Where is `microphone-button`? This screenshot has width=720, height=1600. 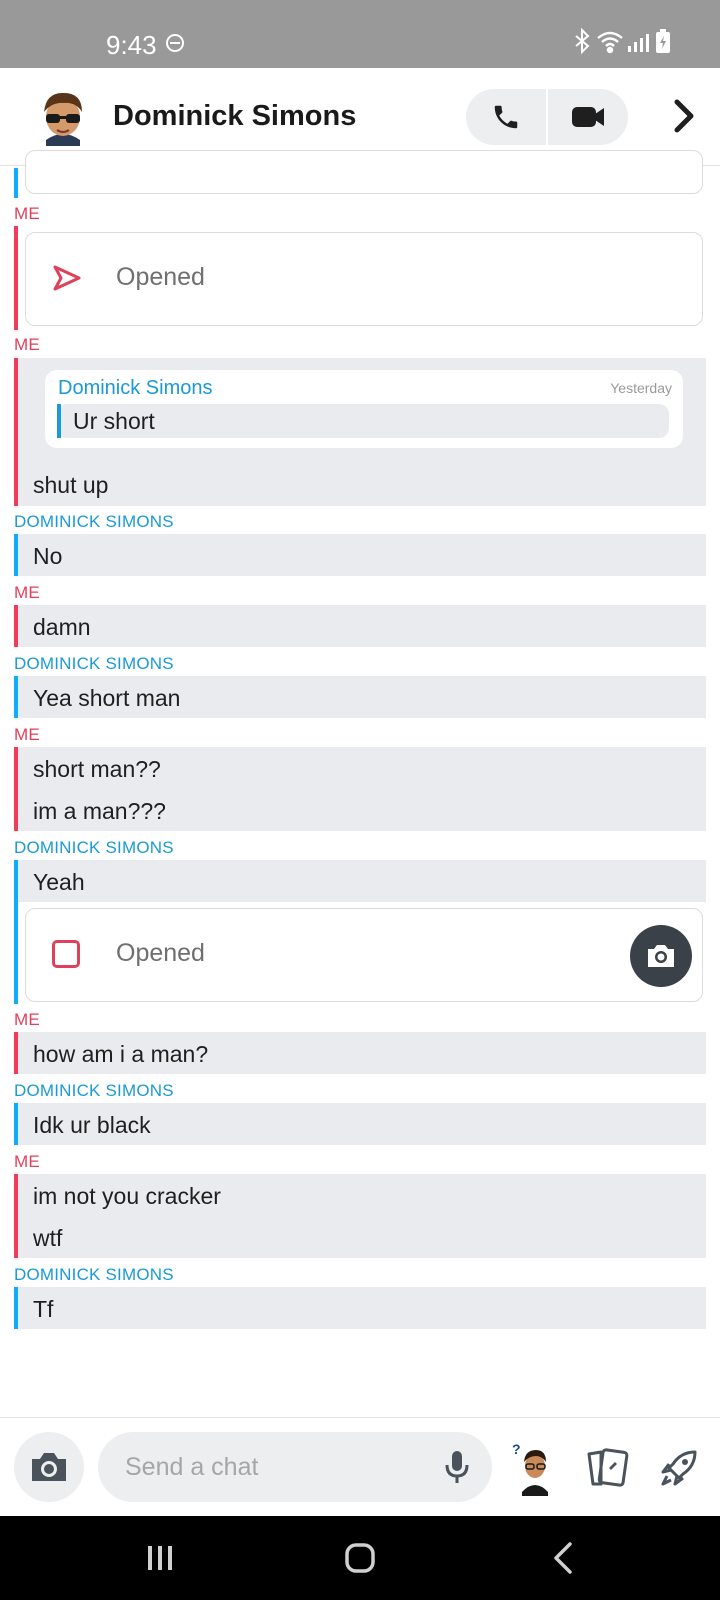 microphone-button is located at coordinates (457, 1467).